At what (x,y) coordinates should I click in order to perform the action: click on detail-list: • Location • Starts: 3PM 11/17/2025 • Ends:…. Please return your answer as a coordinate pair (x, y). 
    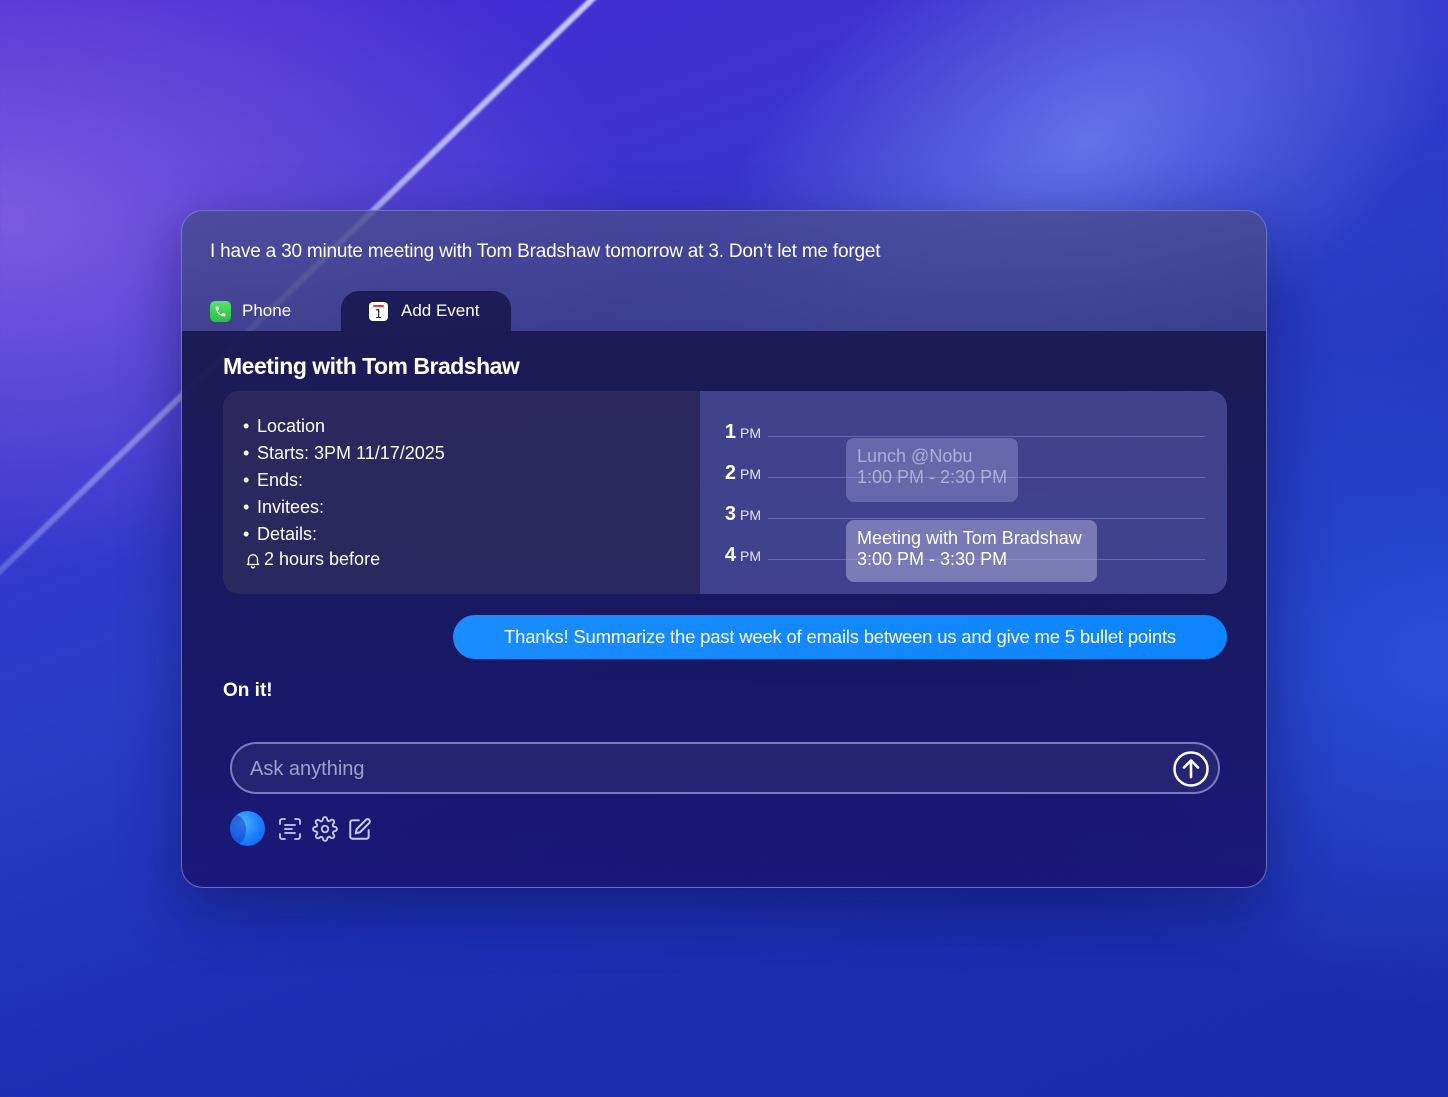
    Looking at the image, I should click on (344, 493).